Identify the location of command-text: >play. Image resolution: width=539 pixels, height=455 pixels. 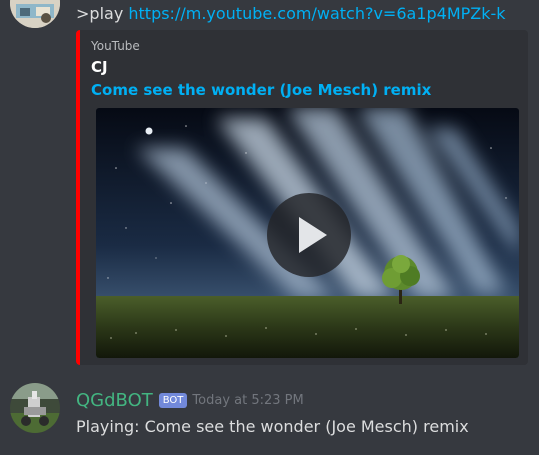
(102, 13).